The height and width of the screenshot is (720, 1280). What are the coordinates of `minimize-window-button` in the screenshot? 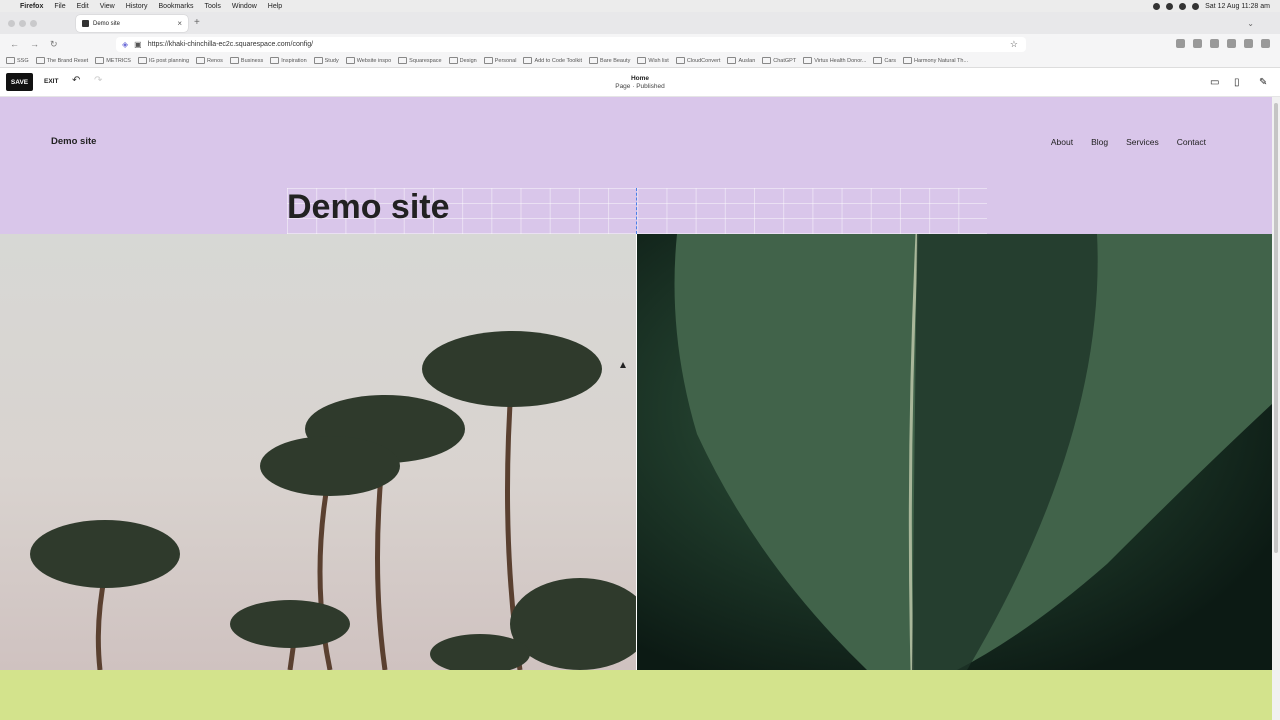 It's located at (22, 23).